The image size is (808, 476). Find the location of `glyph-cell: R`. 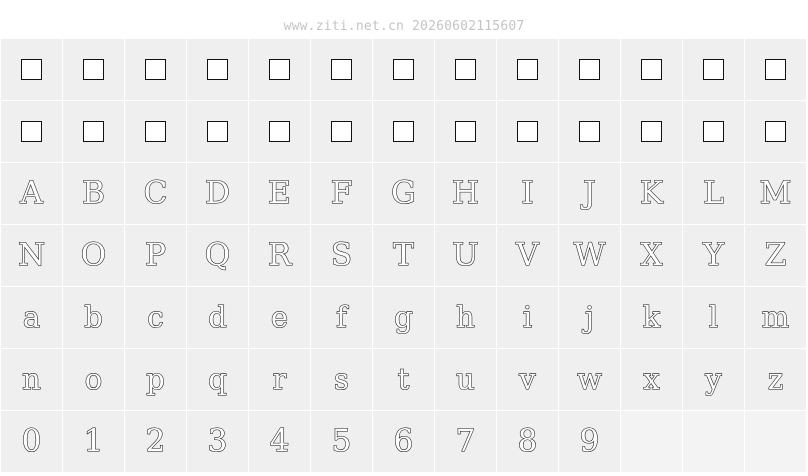

glyph-cell: R is located at coordinates (279, 255).